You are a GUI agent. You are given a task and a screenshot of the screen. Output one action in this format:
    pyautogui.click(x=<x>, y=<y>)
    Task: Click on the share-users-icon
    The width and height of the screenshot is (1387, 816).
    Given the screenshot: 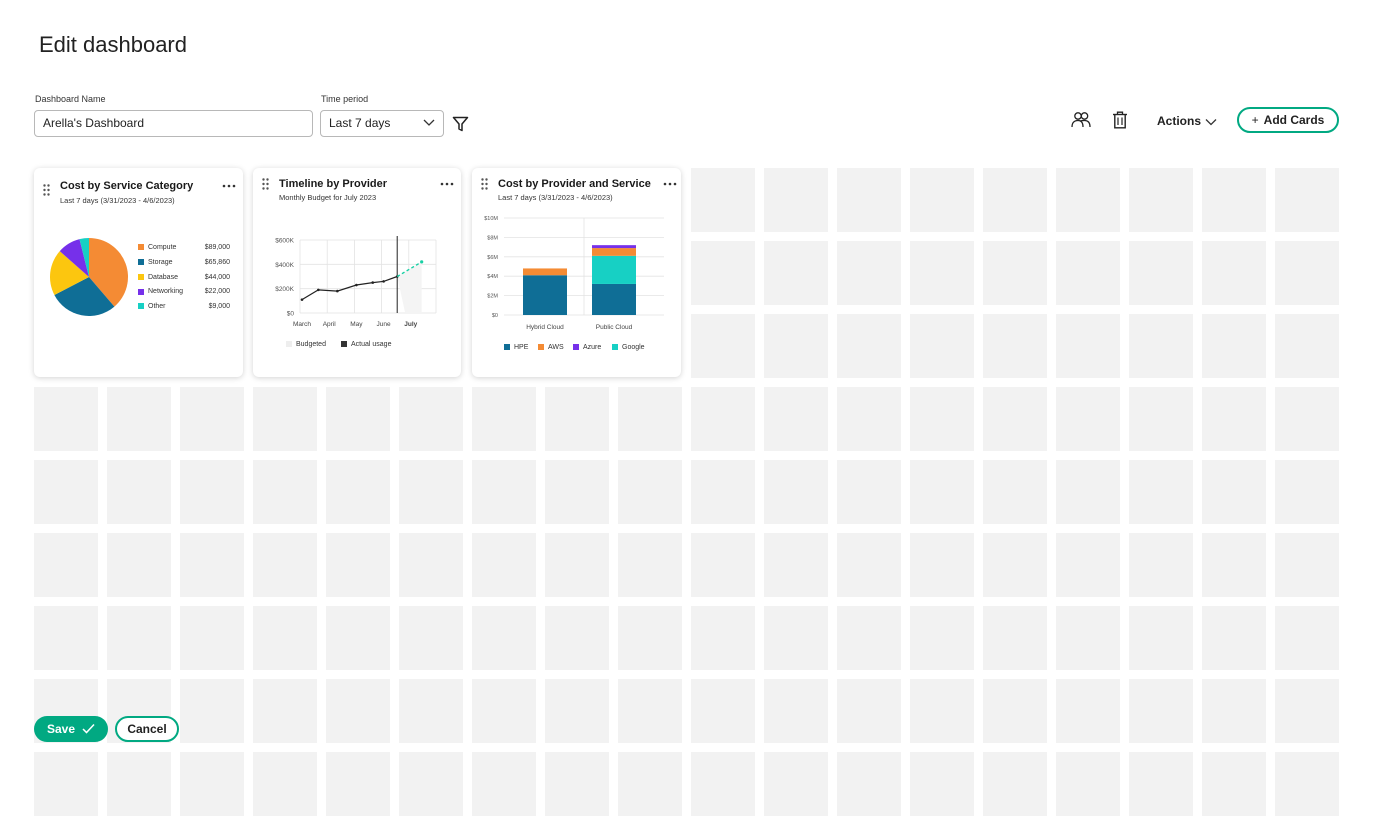 What is the action you would take?
    pyautogui.click(x=1081, y=119)
    